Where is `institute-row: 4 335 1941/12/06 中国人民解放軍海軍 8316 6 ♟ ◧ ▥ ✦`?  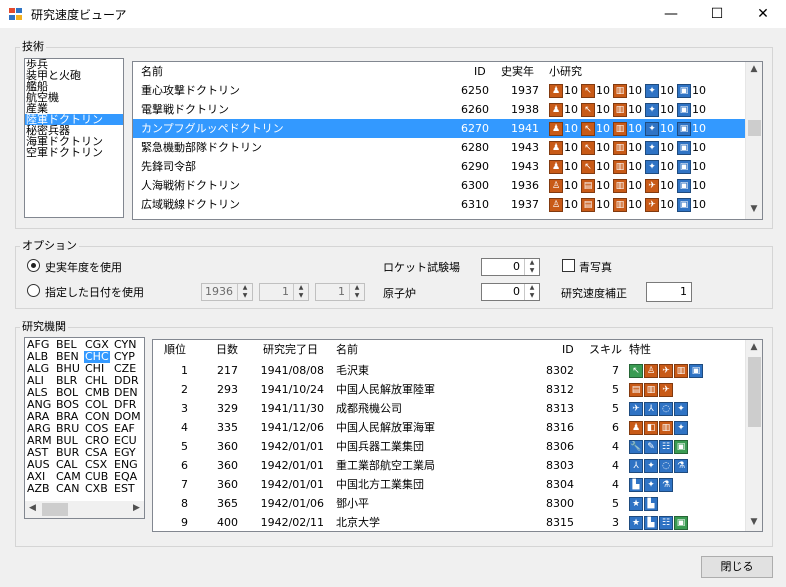 institute-row: 4 335 1941/12/06 中国人民解放軍海軍 8316 6 ♟ ◧ ▥ ✦ is located at coordinates (449, 427).